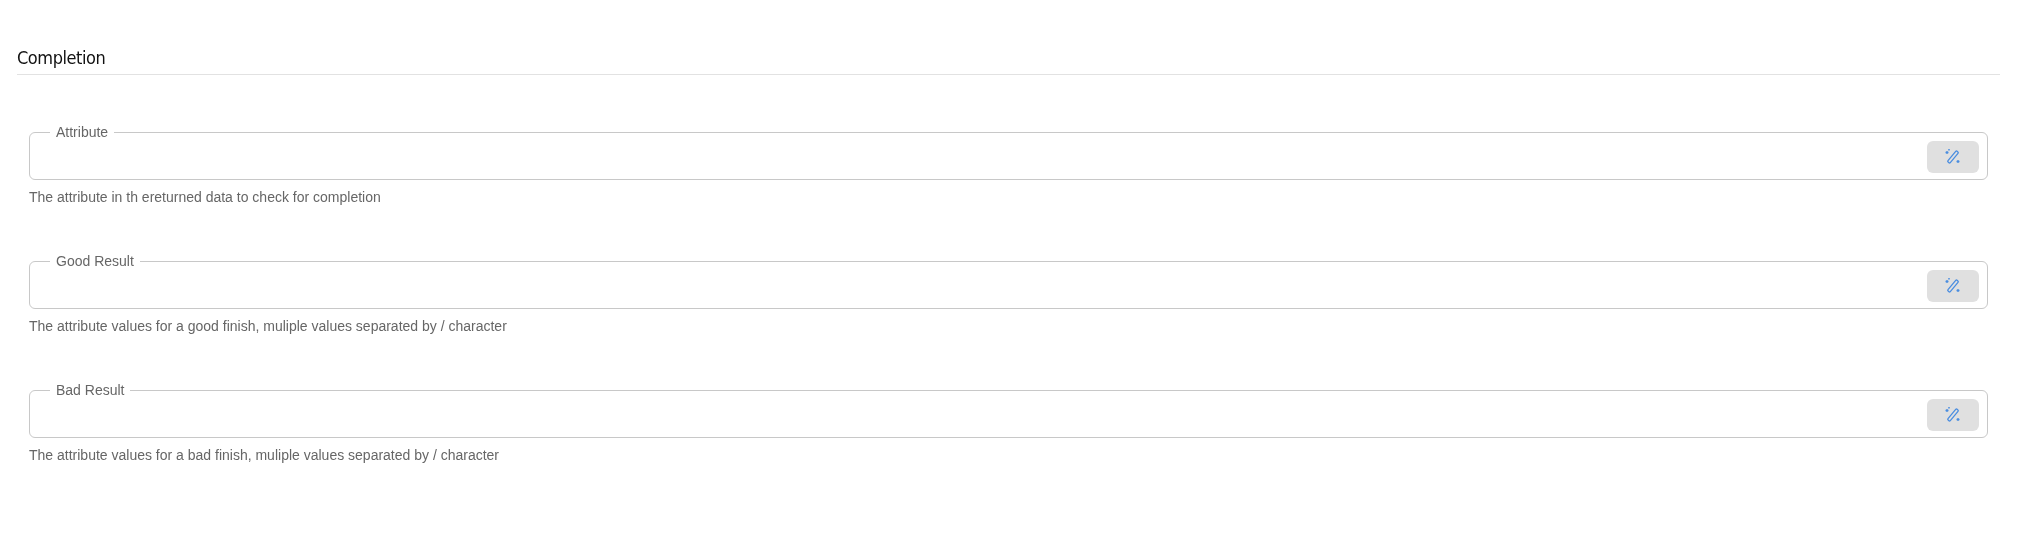 The height and width of the screenshot is (552, 2028). What do you see at coordinates (268, 326) in the screenshot?
I see `helper-text: The attribute values for a good finish, muliple values separated by / character` at bounding box center [268, 326].